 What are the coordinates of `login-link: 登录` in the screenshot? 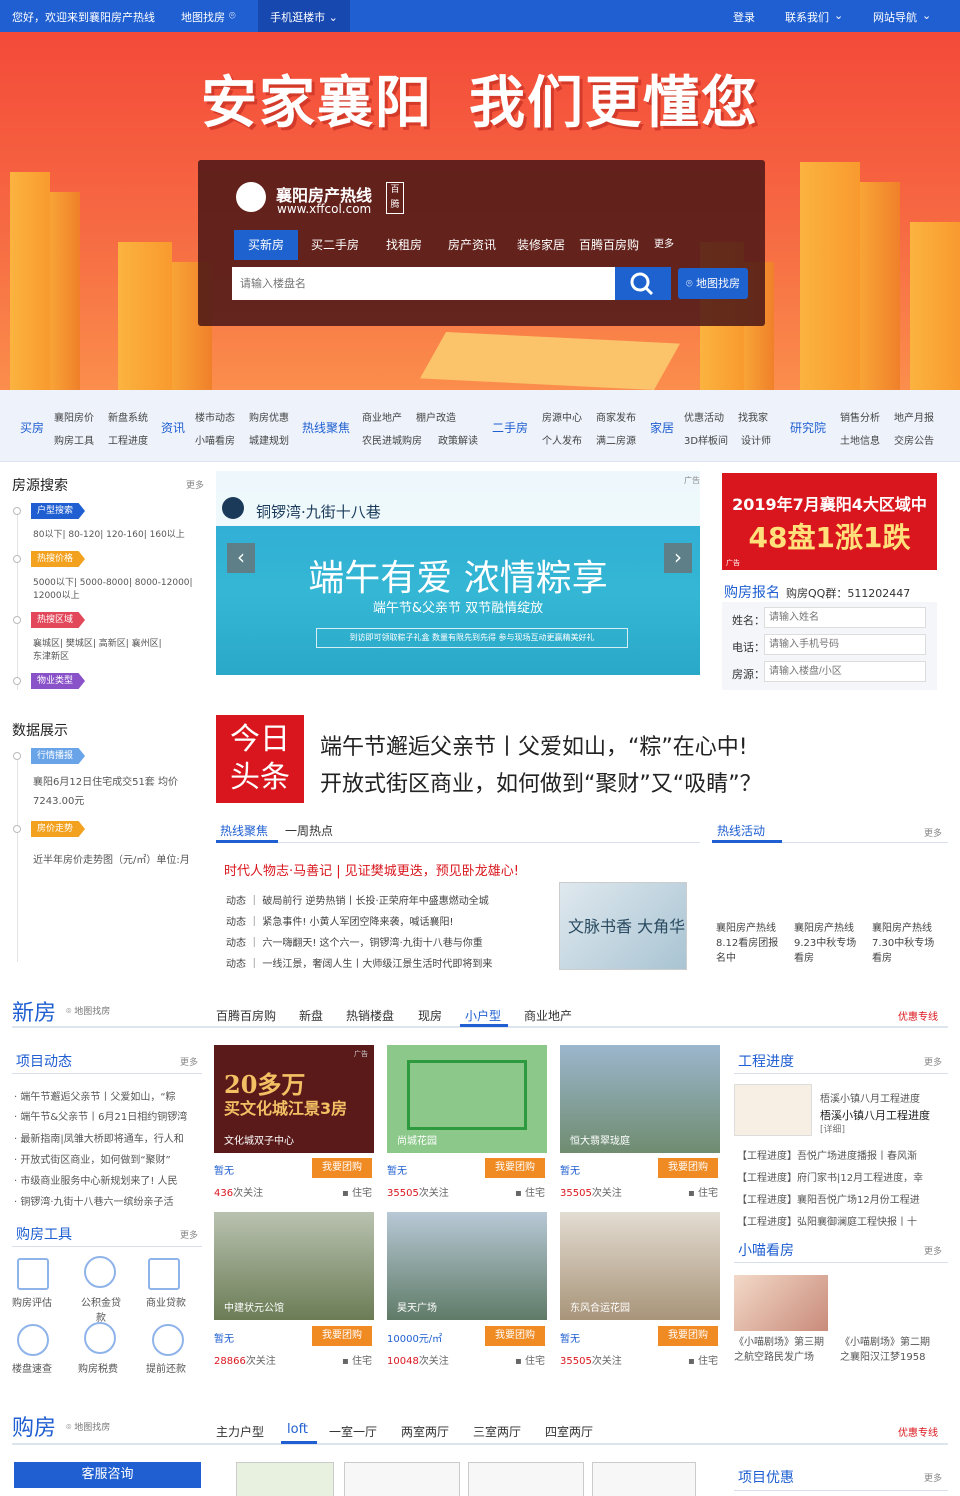 It's located at (744, 17).